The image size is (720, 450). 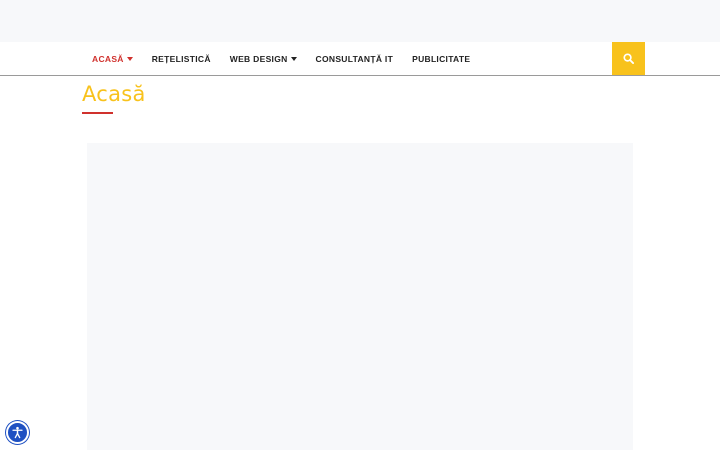 I want to click on nav-item-retelistica: REȚELISTICĂ, so click(x=181, y=58).